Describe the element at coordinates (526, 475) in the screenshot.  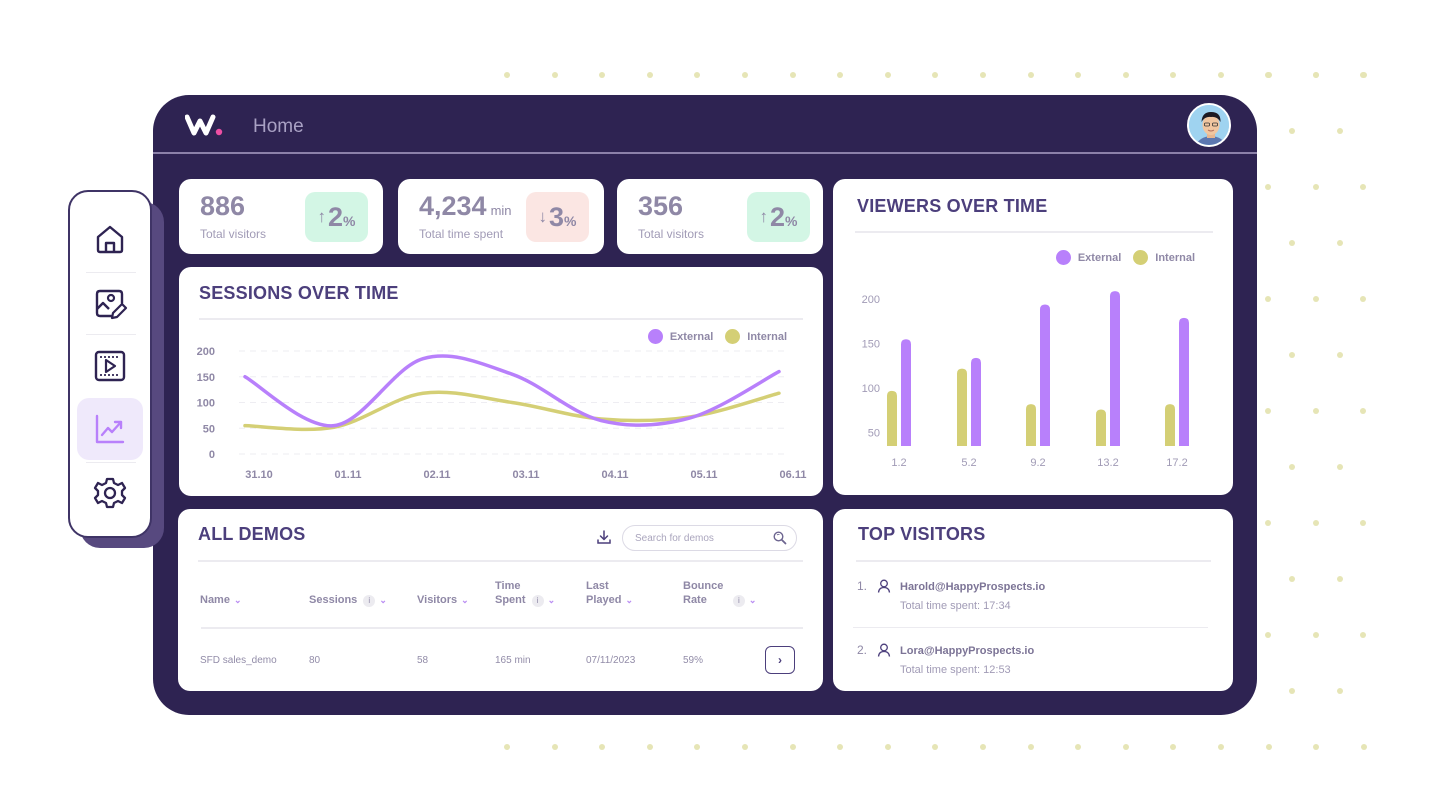
I see `x-tick-label: 03.11` at that location.